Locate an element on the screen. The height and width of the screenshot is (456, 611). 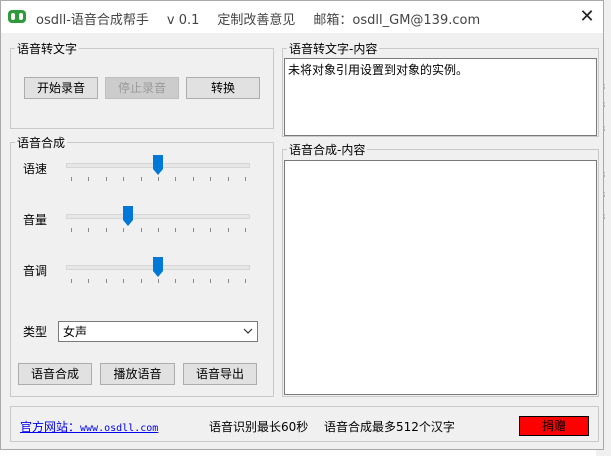
asr-limit-text: 语音识别最长60秒 is located at coordinates (259, 427).